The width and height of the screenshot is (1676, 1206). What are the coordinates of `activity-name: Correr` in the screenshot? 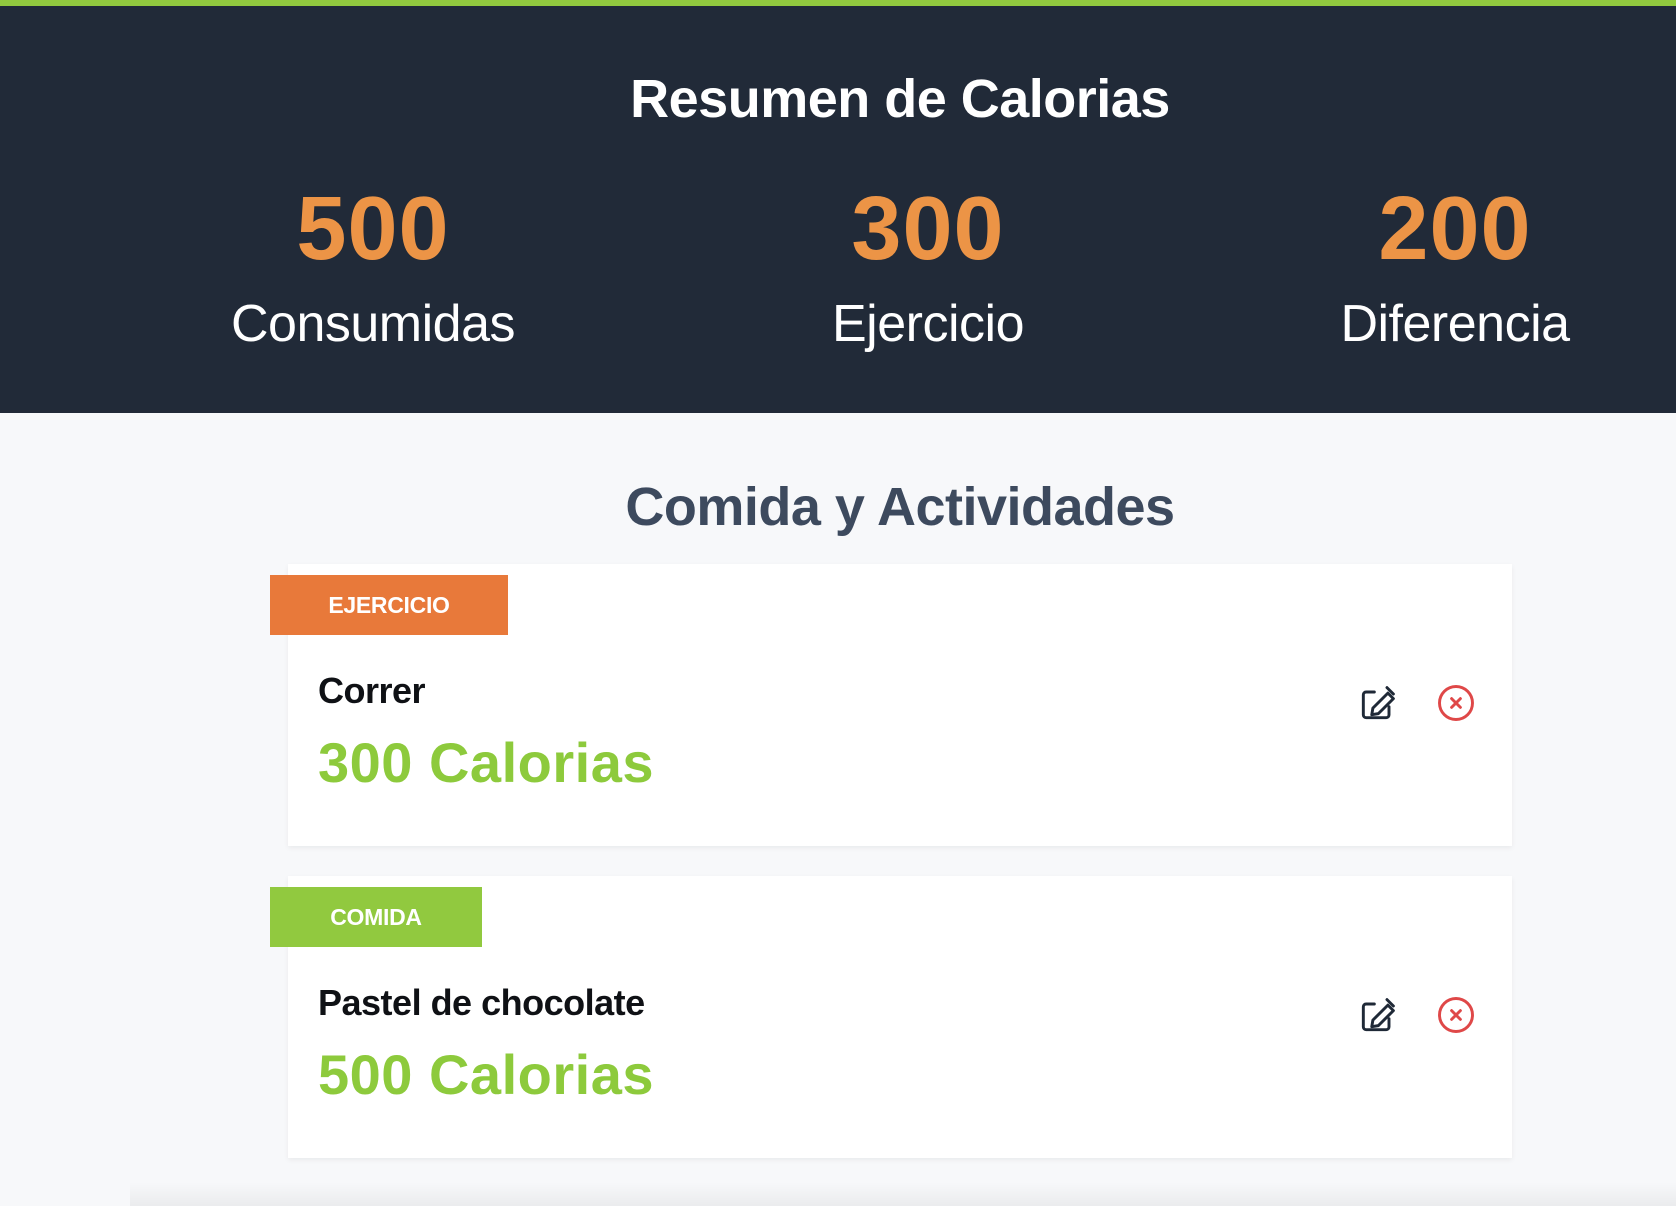 It's located at (372, 690).